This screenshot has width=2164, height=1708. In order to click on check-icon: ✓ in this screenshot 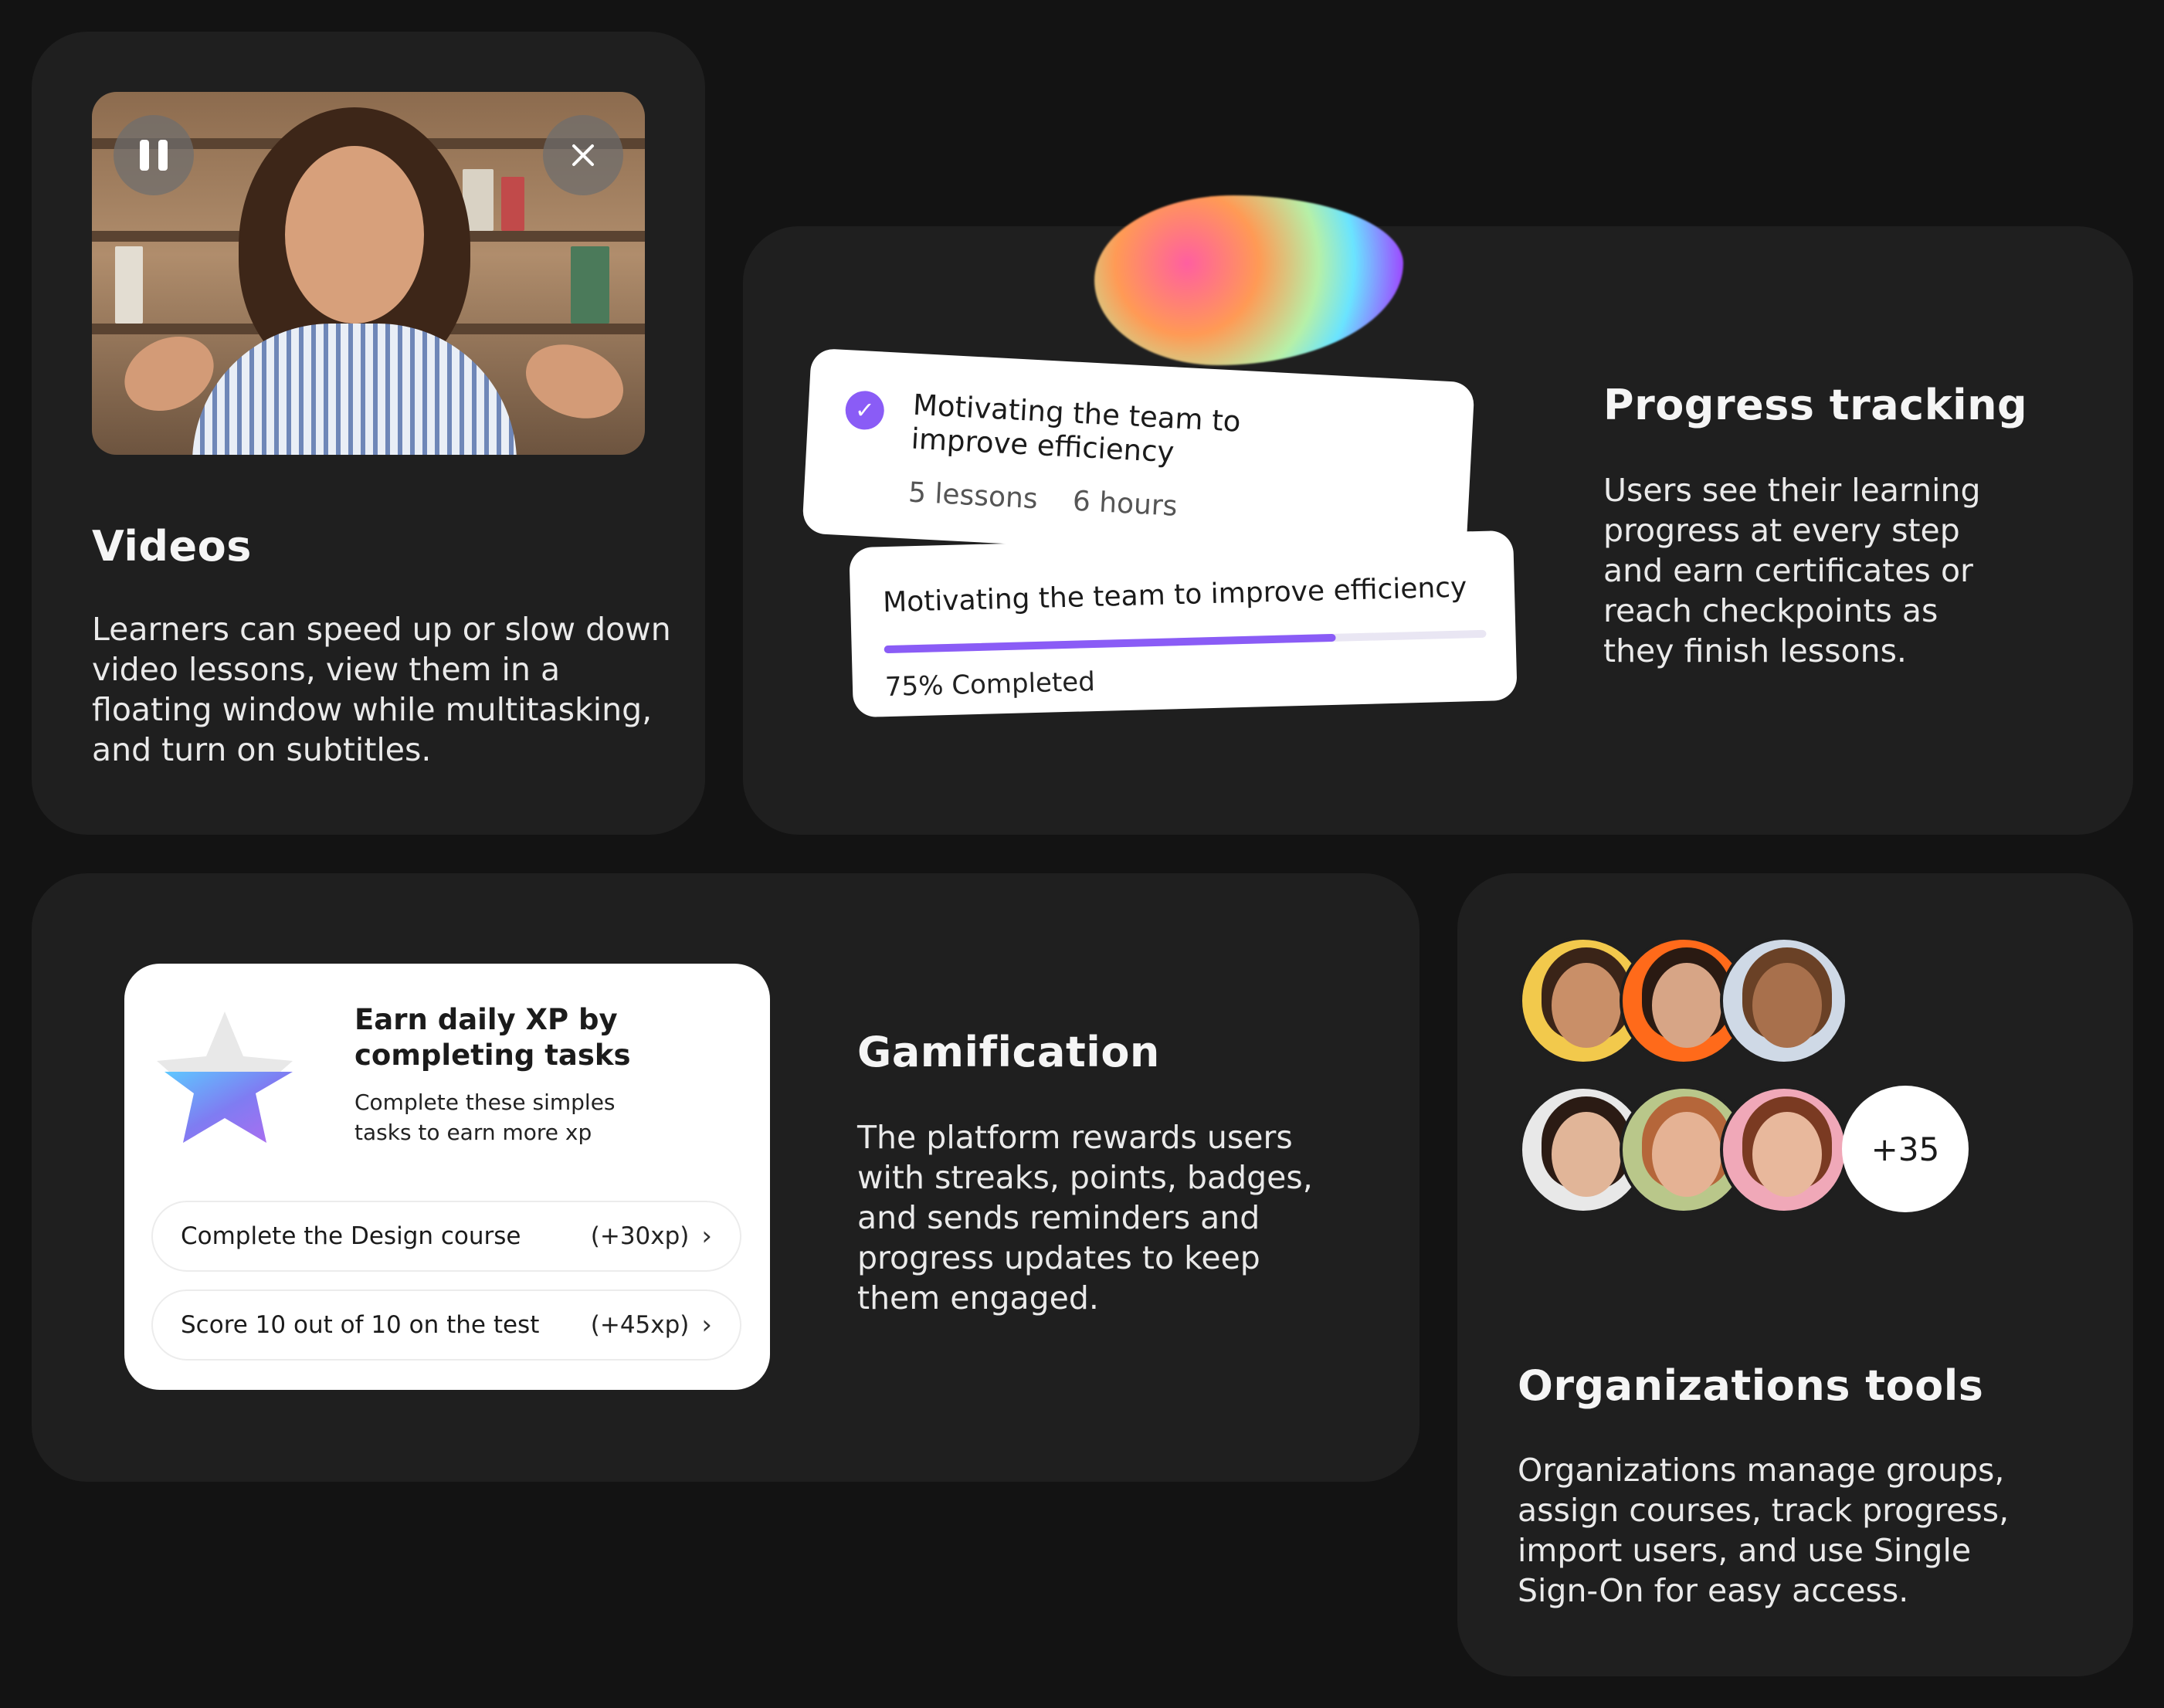, I will do `click(865, 411)`.